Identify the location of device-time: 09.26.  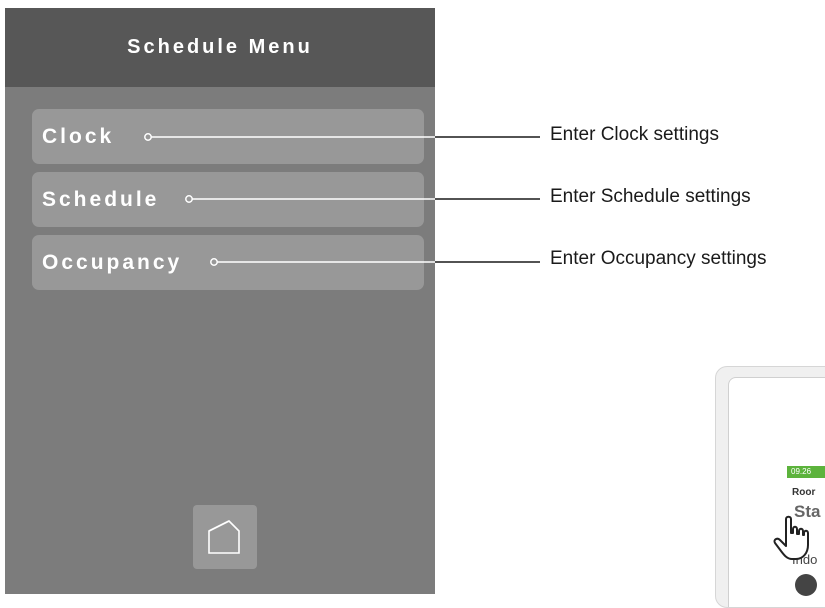
(806, 472).